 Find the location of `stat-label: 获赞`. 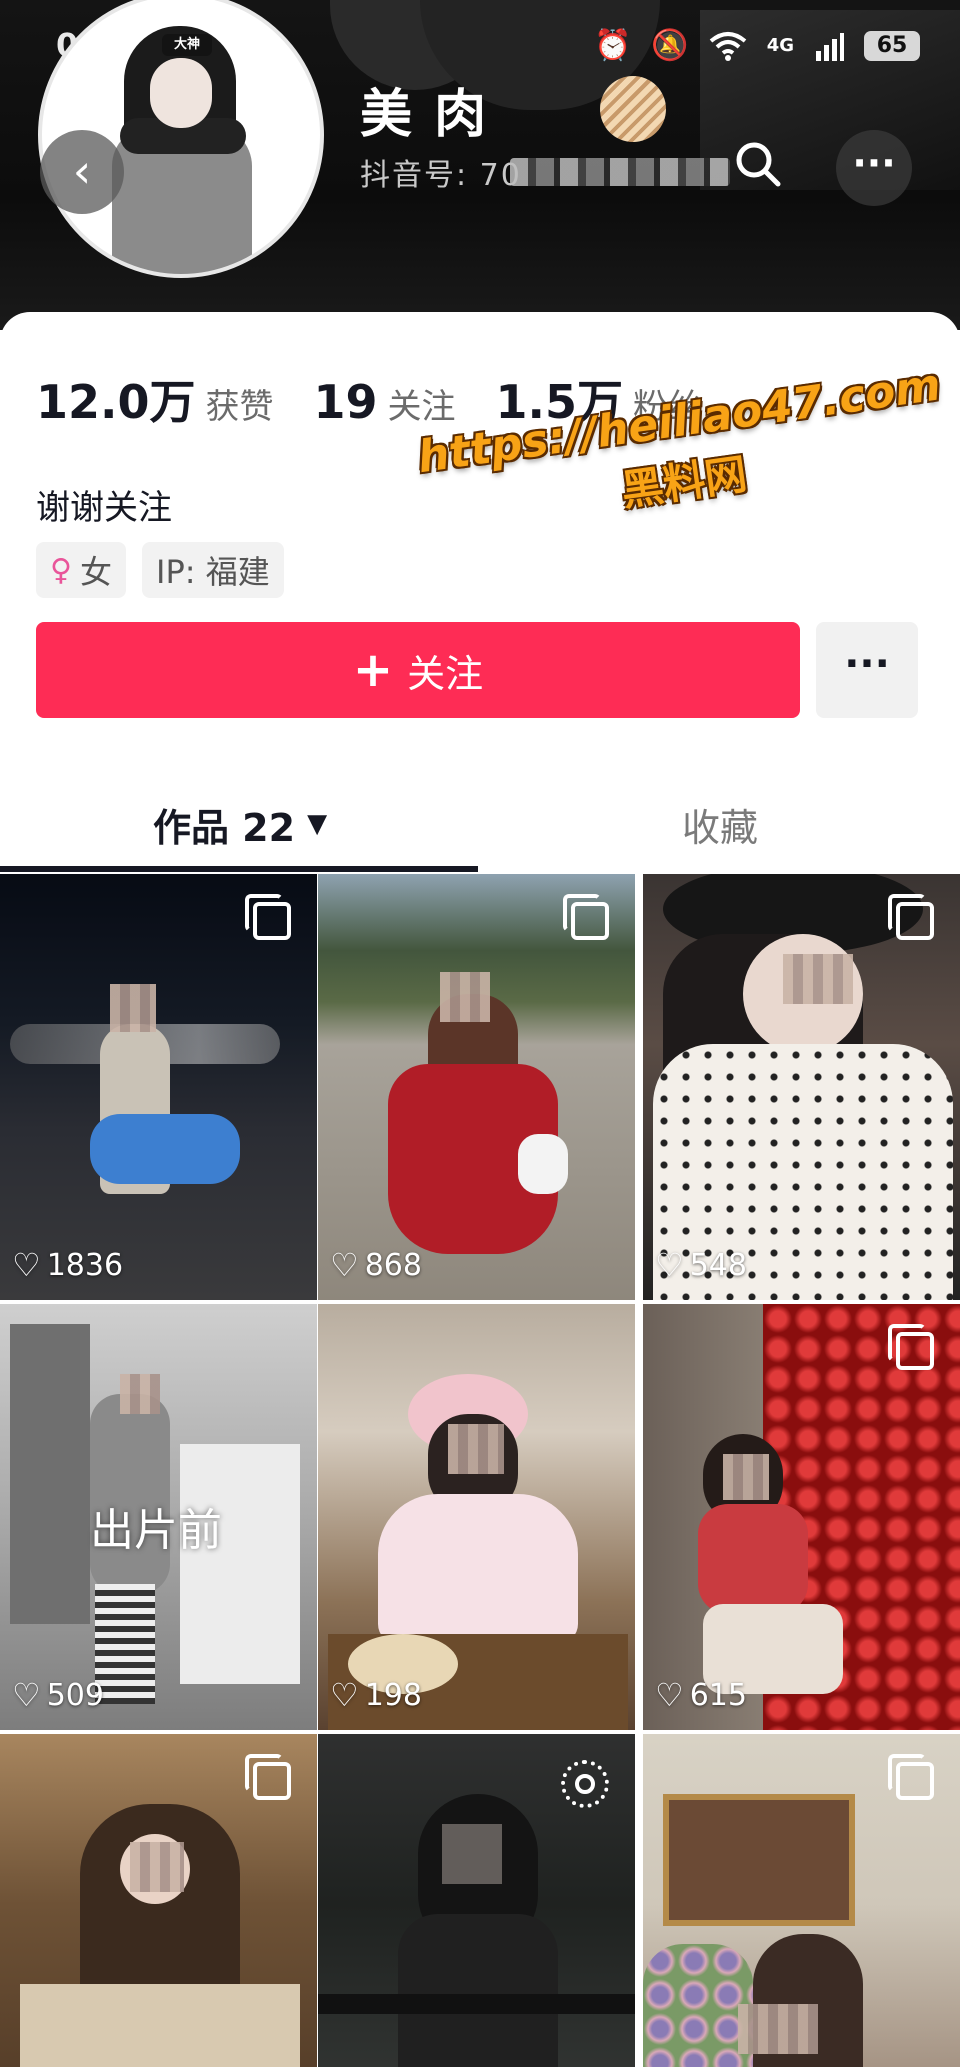

stat-label: 获赞 is located at coordinates (239, 407).